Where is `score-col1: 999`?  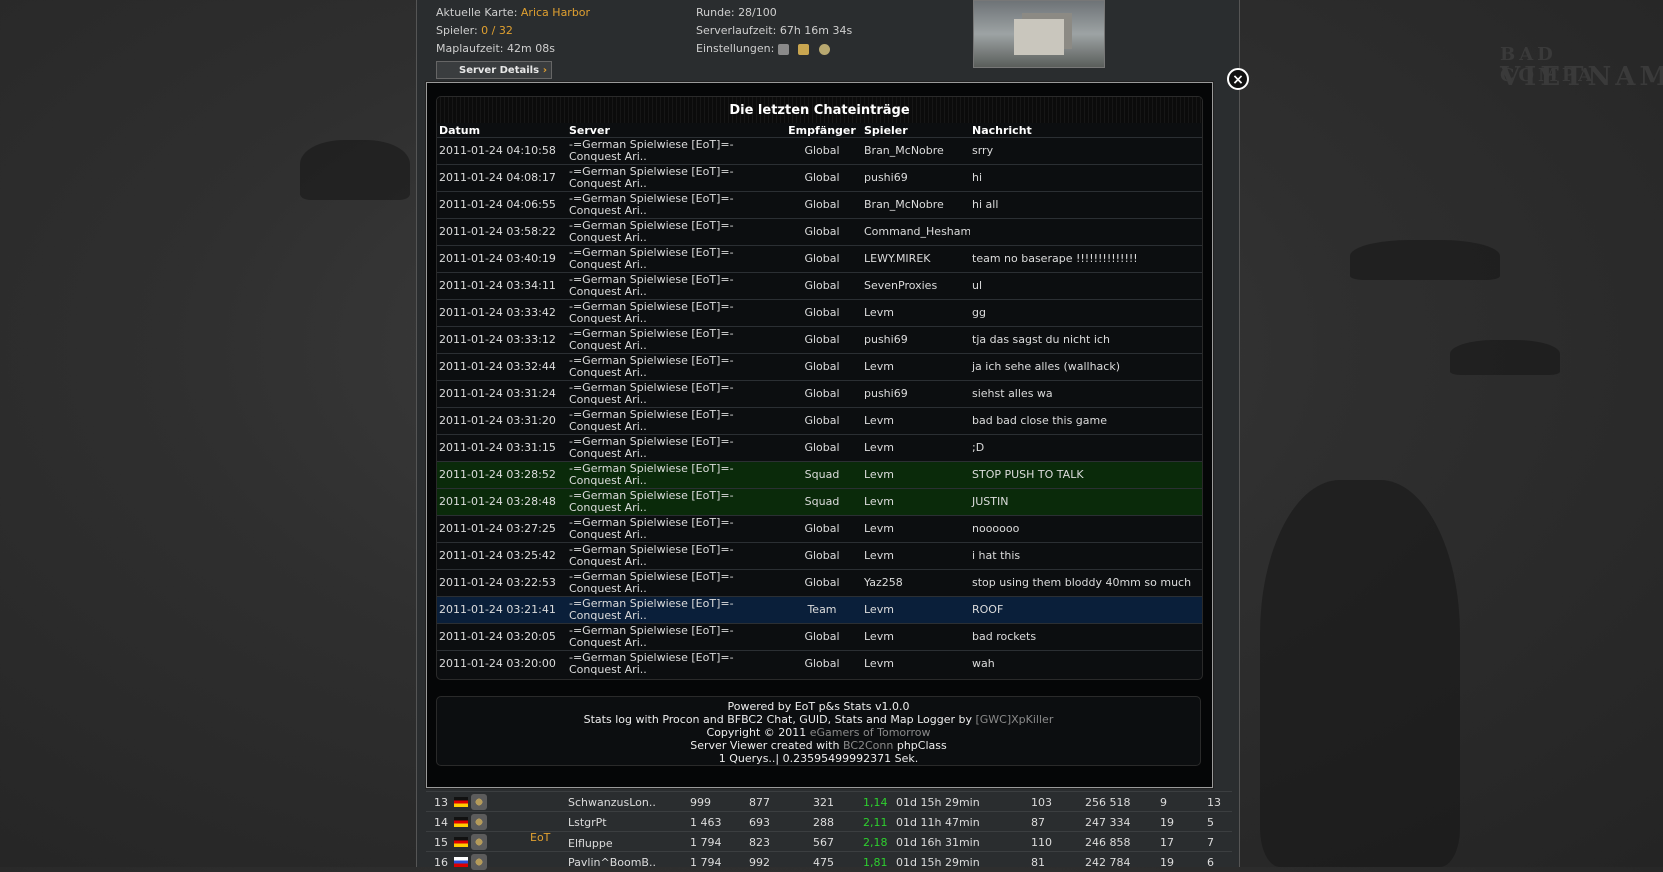 score-col1: 999 is located at coordinates (700, 802).